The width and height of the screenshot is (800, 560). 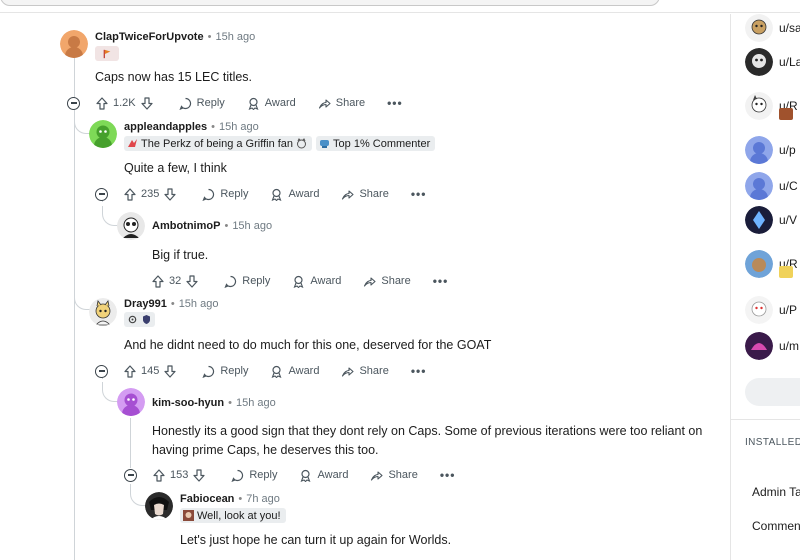 I want to click on cat-snoo-avatar, so click(x=103, y=312).